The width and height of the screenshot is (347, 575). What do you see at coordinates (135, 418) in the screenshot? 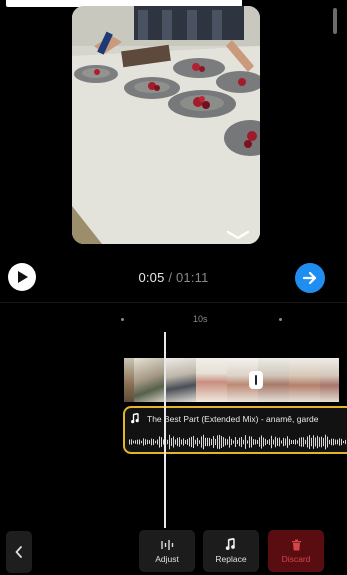
I see `music-note-icon` at bounding box center [135, 418].